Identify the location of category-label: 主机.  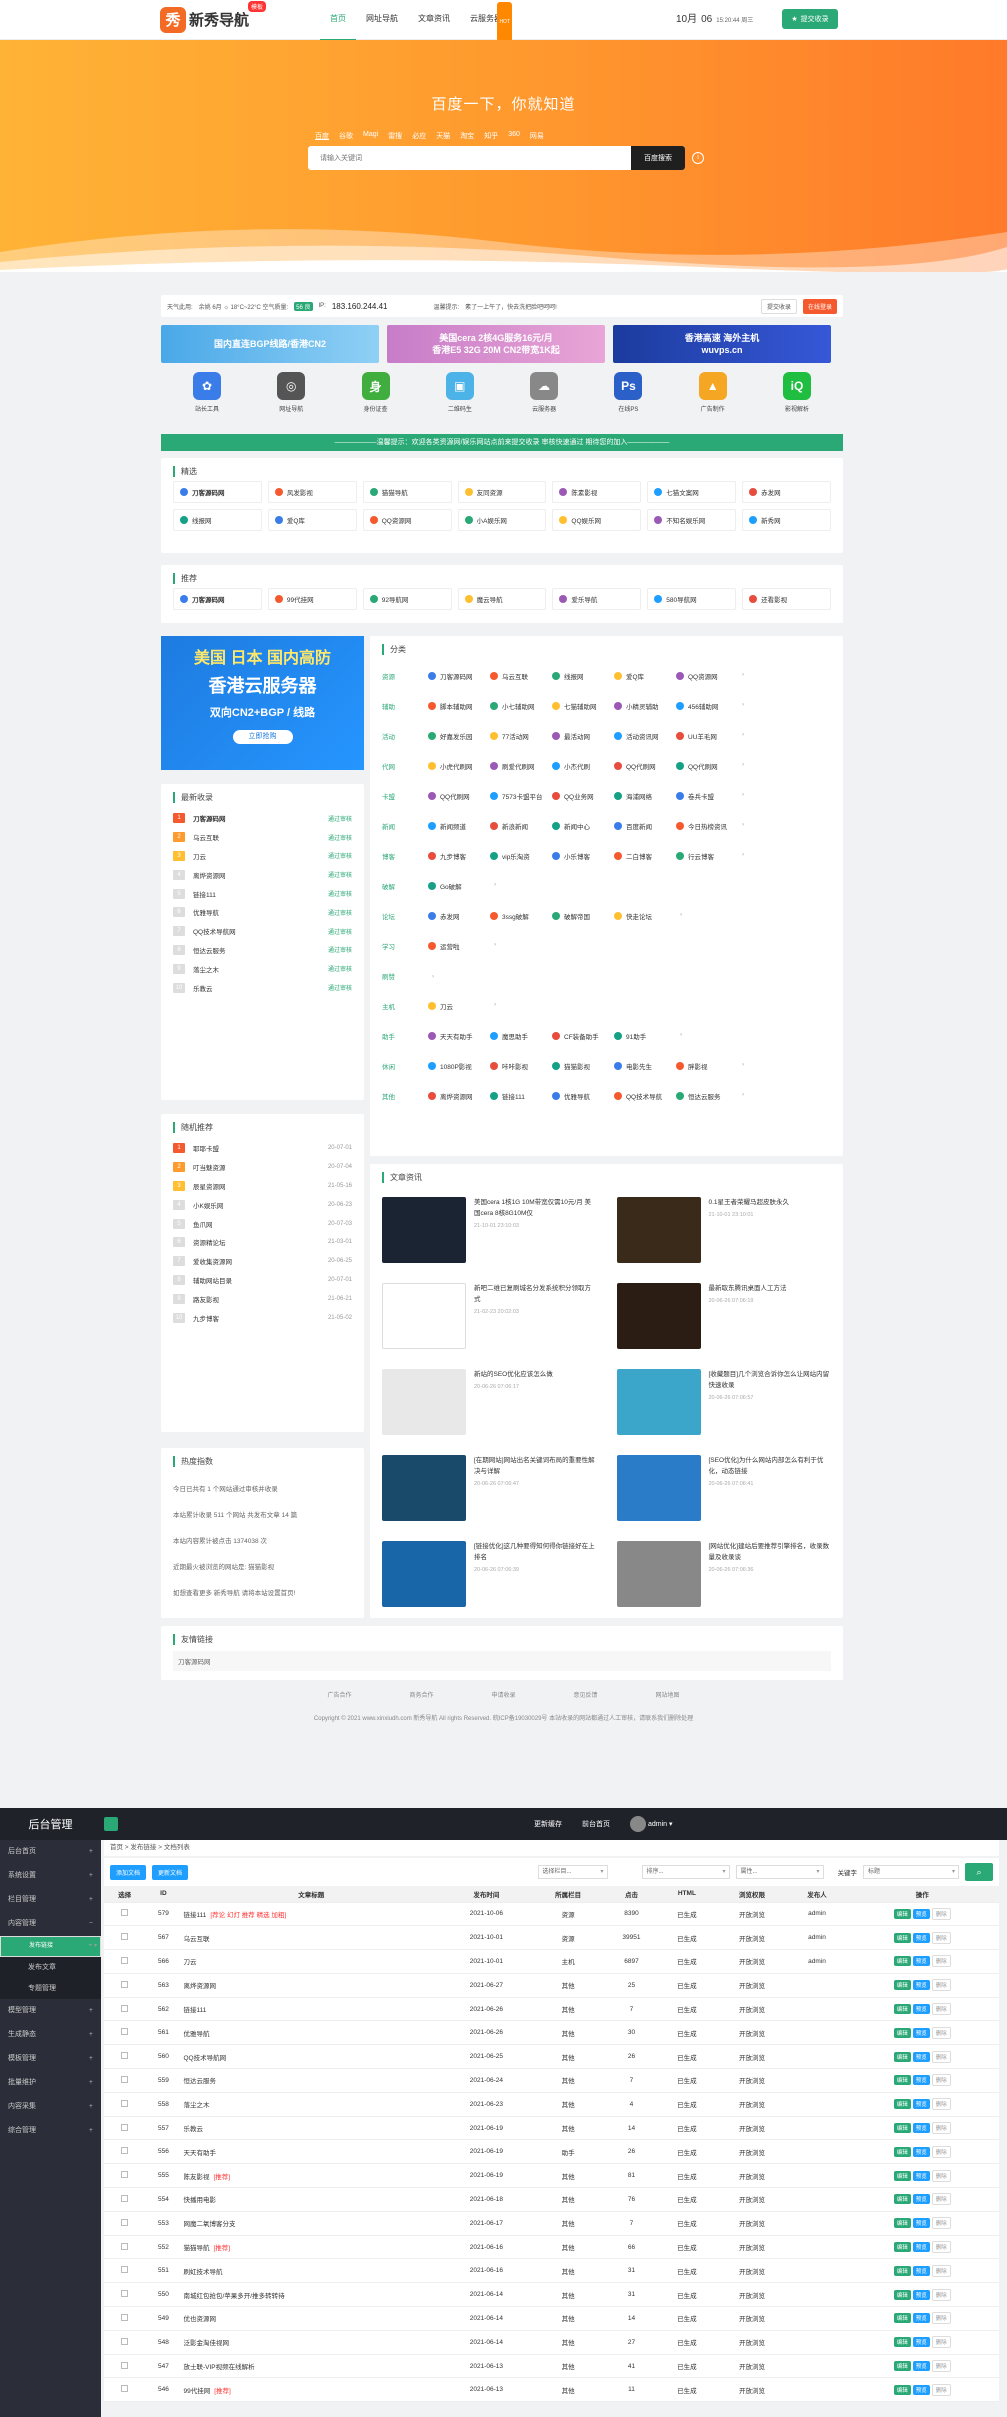
(405, 1006).